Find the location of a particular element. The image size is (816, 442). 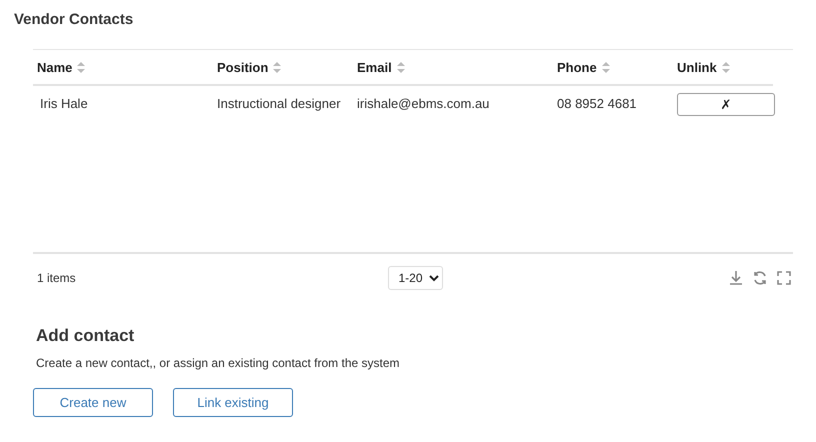

refresh-icon is located at coordinates (760, 278).